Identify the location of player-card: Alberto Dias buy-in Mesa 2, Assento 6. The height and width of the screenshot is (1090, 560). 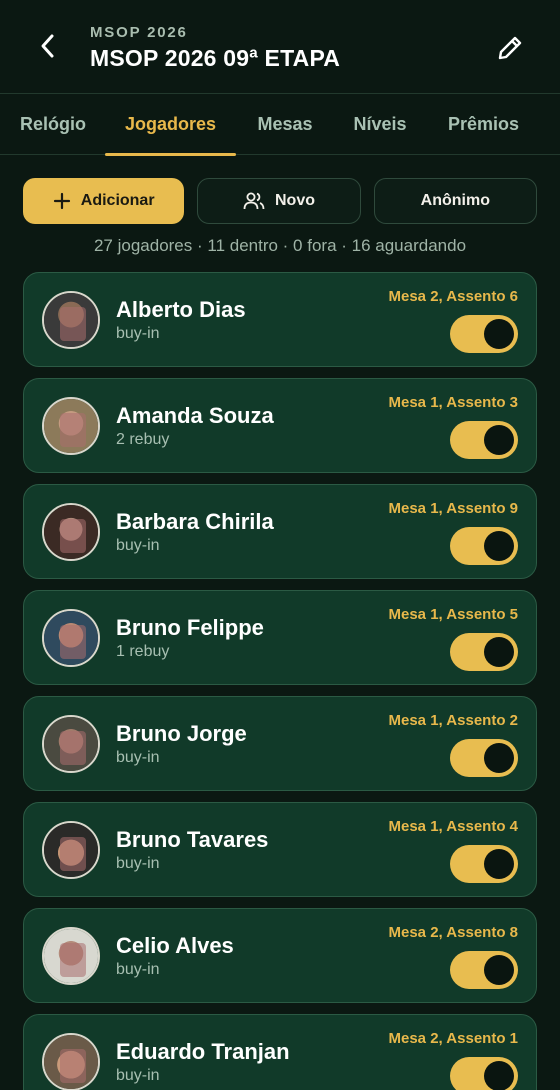
(280, 319).